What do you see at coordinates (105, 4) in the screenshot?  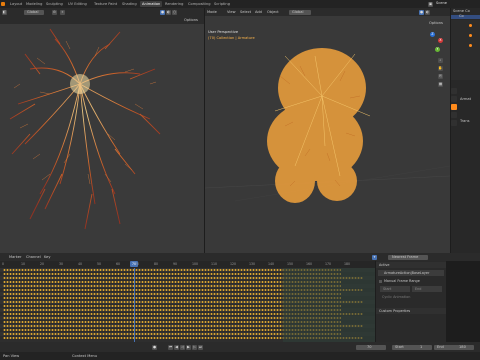 I see `workspace-tab-texture-paint: Texture Paint` at bounding box center [105, 4].